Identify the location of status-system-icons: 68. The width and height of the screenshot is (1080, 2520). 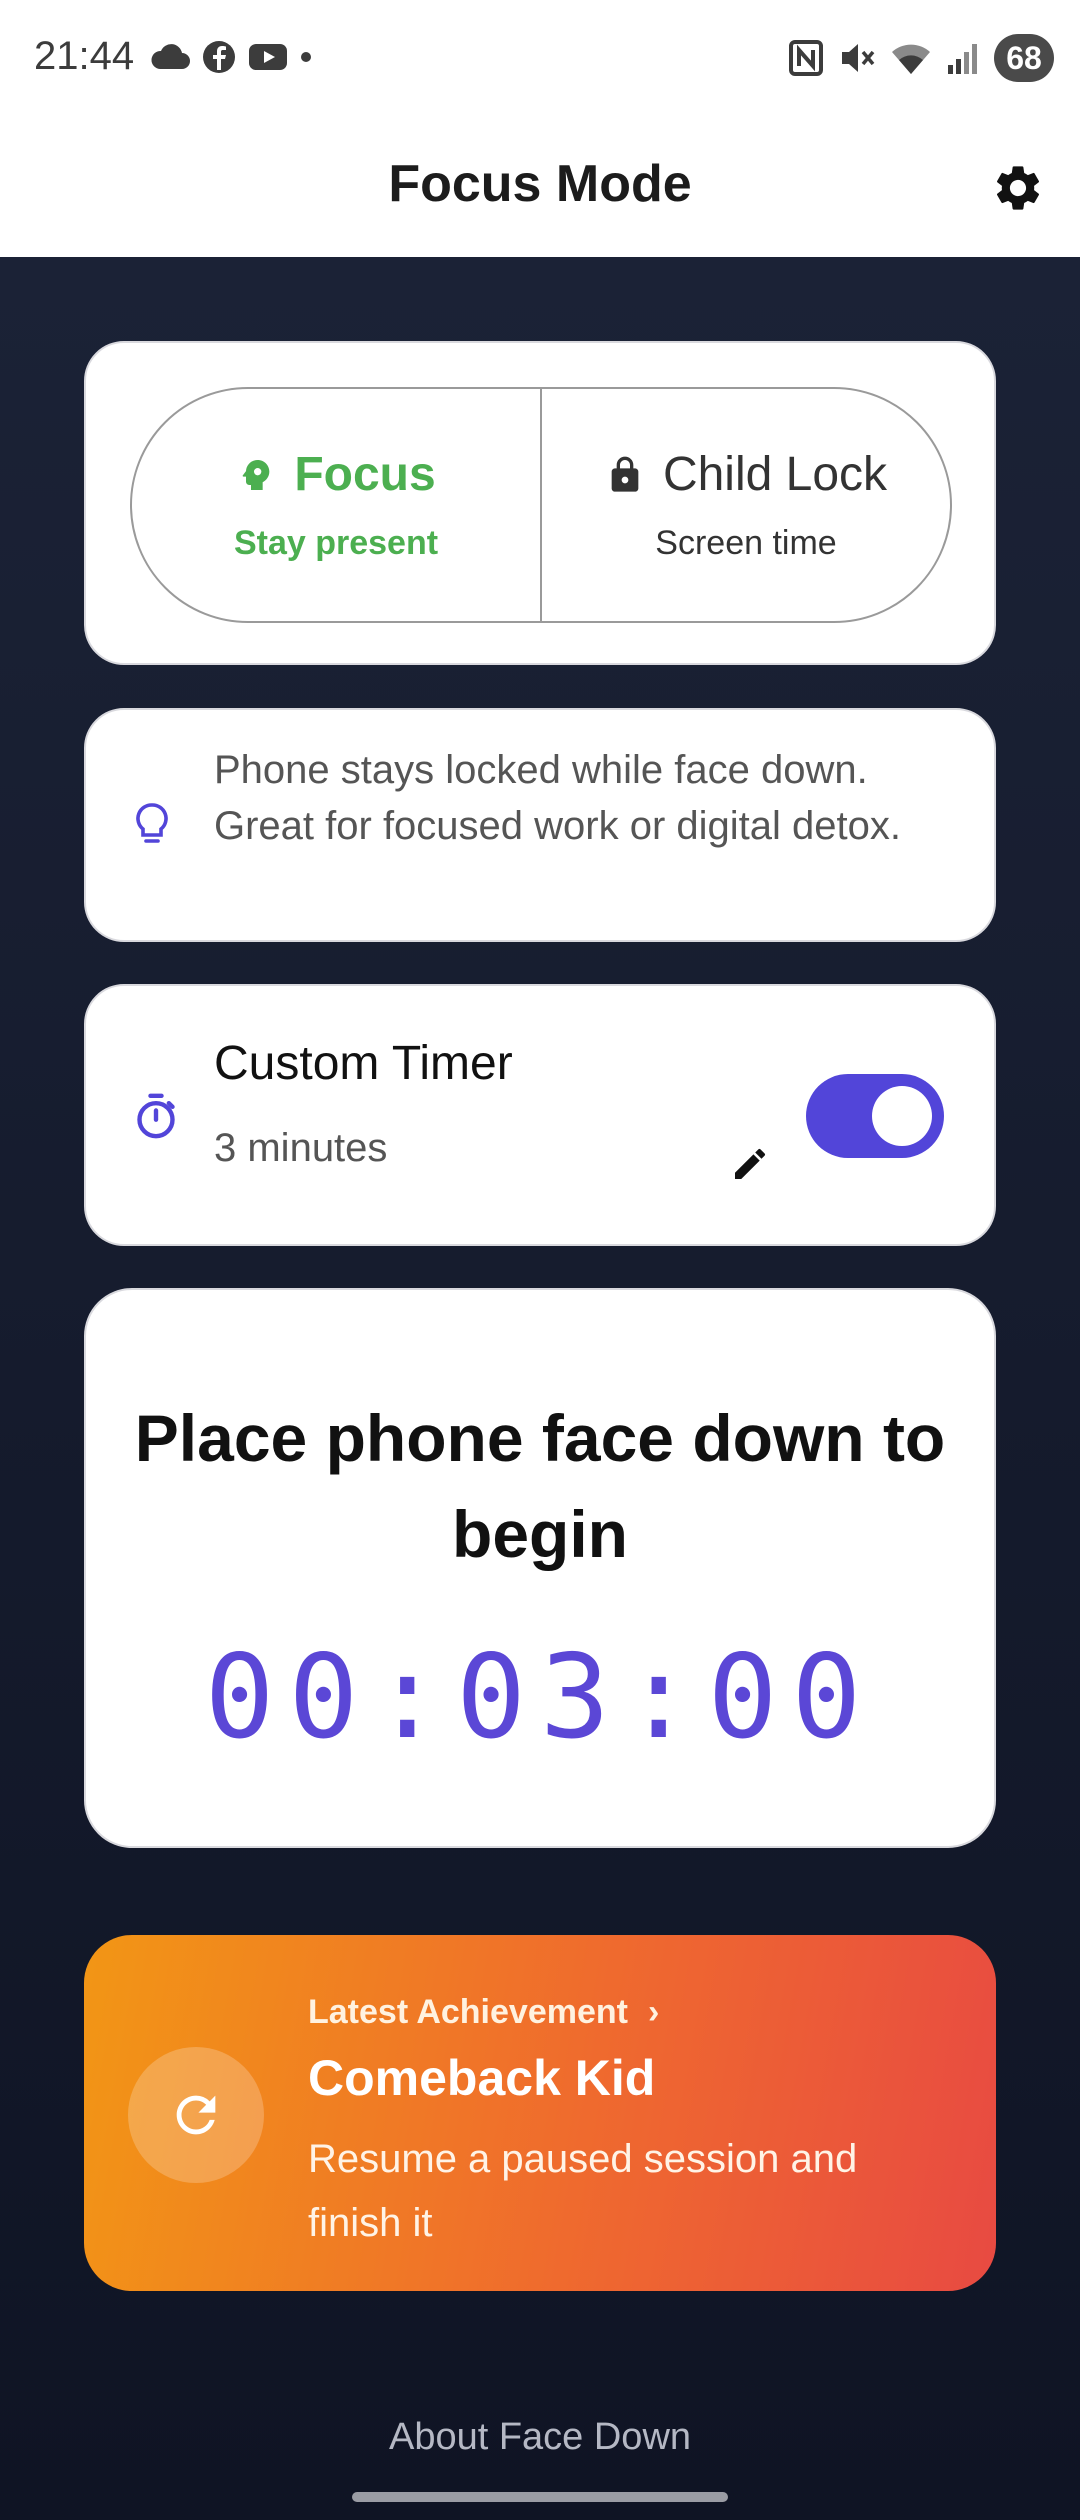
(921, 58).